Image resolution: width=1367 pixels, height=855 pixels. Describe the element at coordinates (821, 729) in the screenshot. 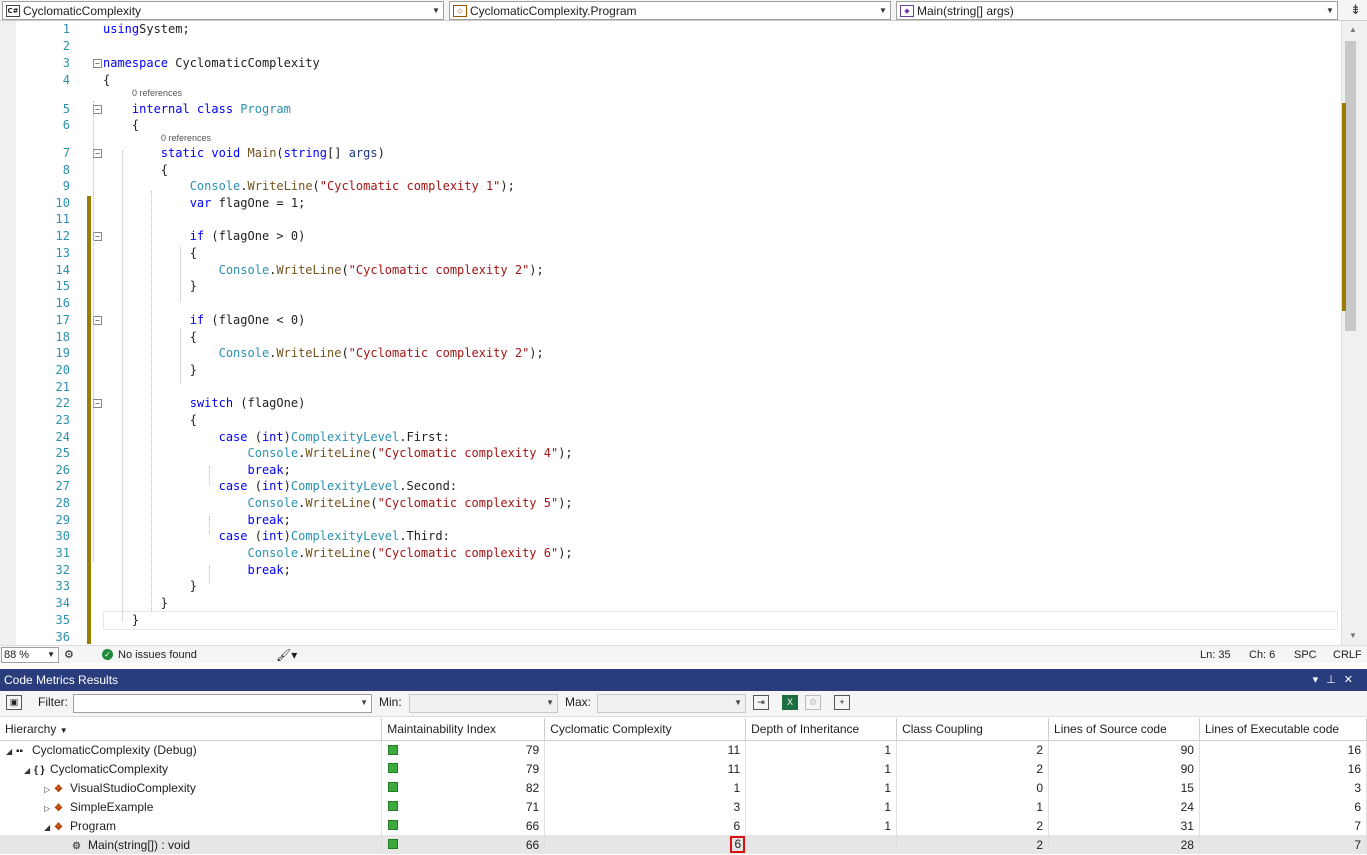

I see `column-header-depth: Depth of Inheritance` at that location.